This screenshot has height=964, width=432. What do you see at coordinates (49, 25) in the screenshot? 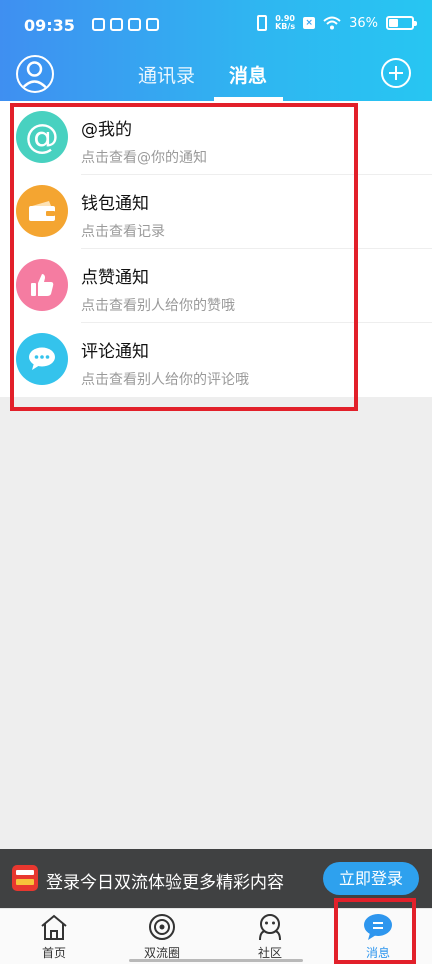
I see `status-time: 09:35` at bounding box center [49, 25].